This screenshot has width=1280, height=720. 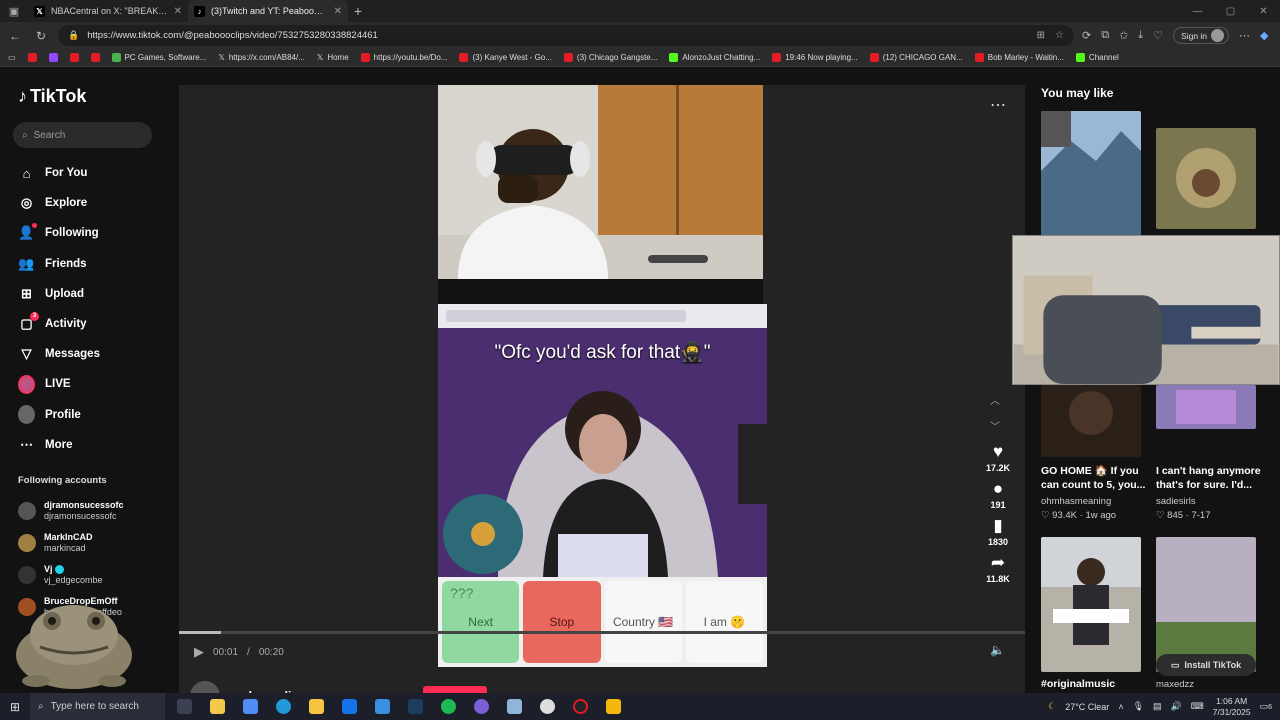 I want to click on copilot-icon: ◆, so click(x=1264, y=35).